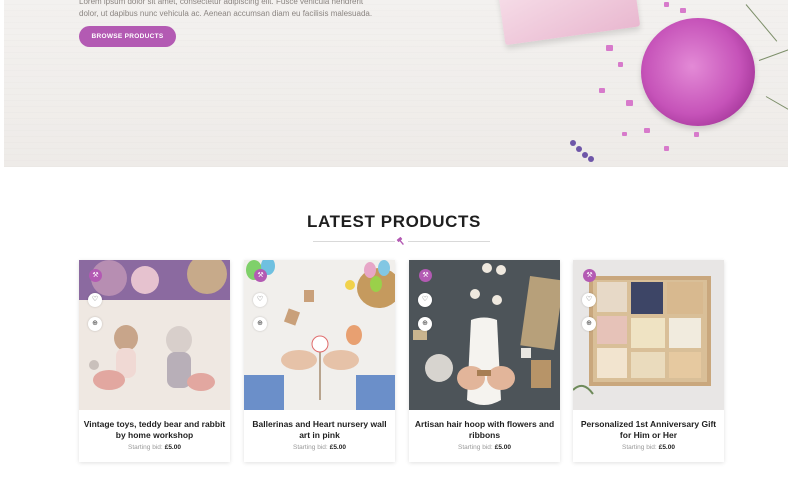 This screenshot has height=500, width=788. Describe the element at coordinates (154, 335) in the screenshot. I see `product-image-toys: ⚒ ♡ ⊕` at that location.